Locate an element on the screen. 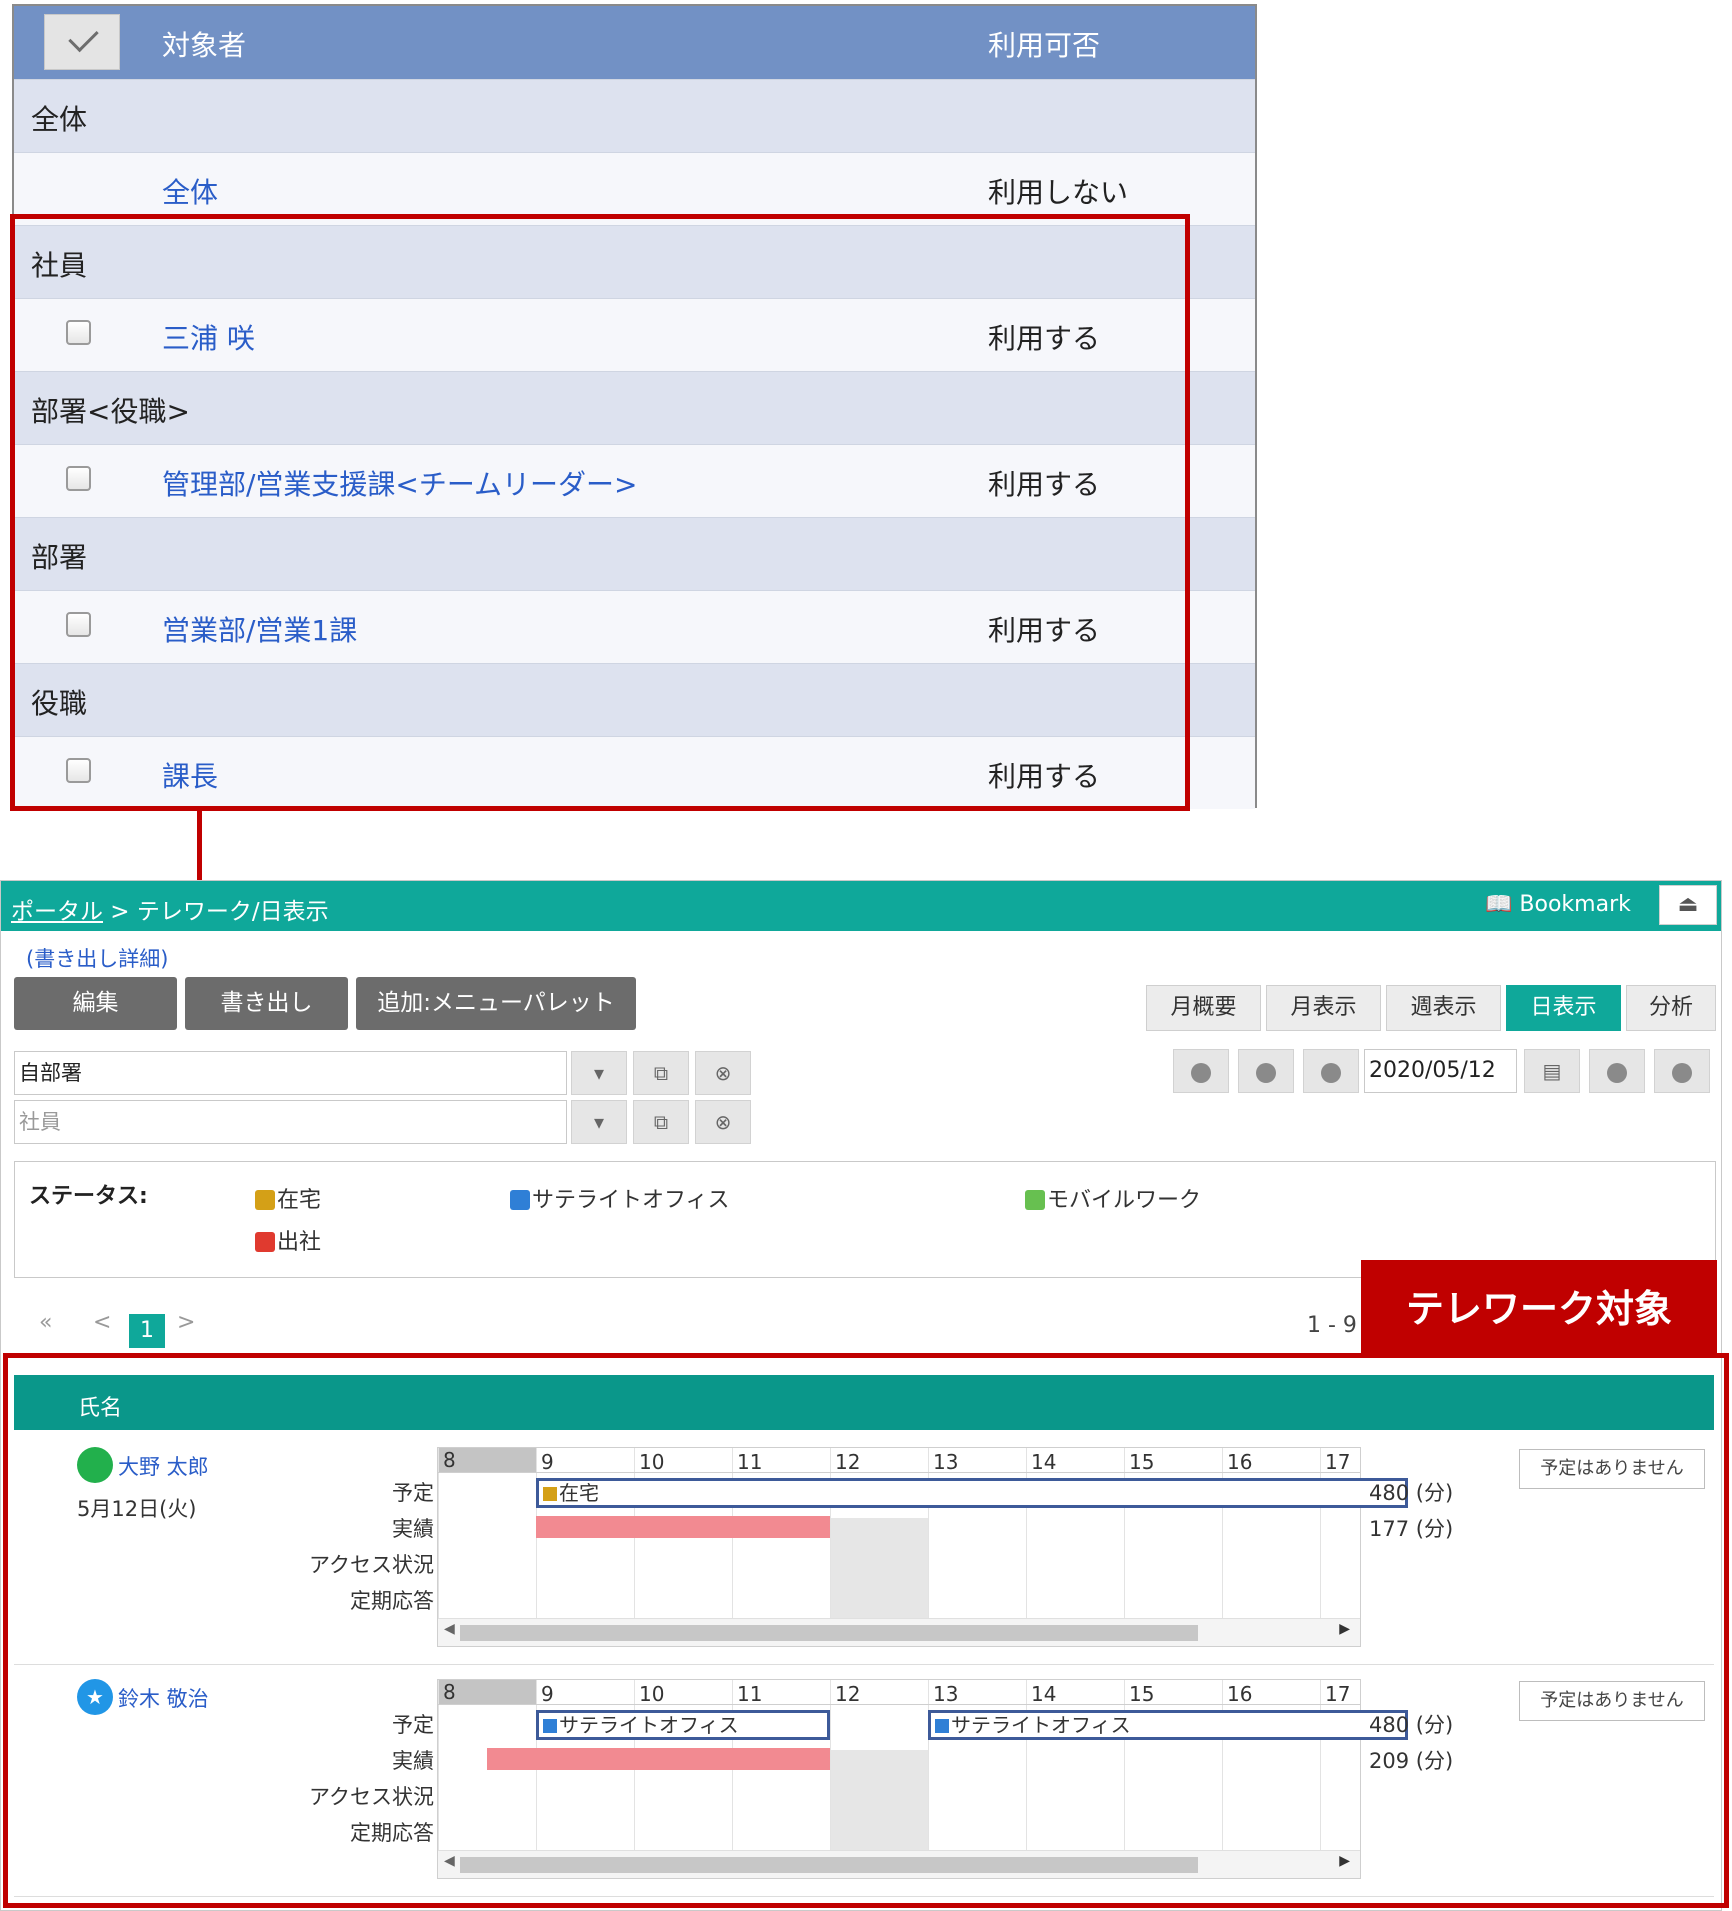 The width and height of the screenshot is (1732, 1911). tab-analysis: 分析 is located at coordinates (1671, 1008).